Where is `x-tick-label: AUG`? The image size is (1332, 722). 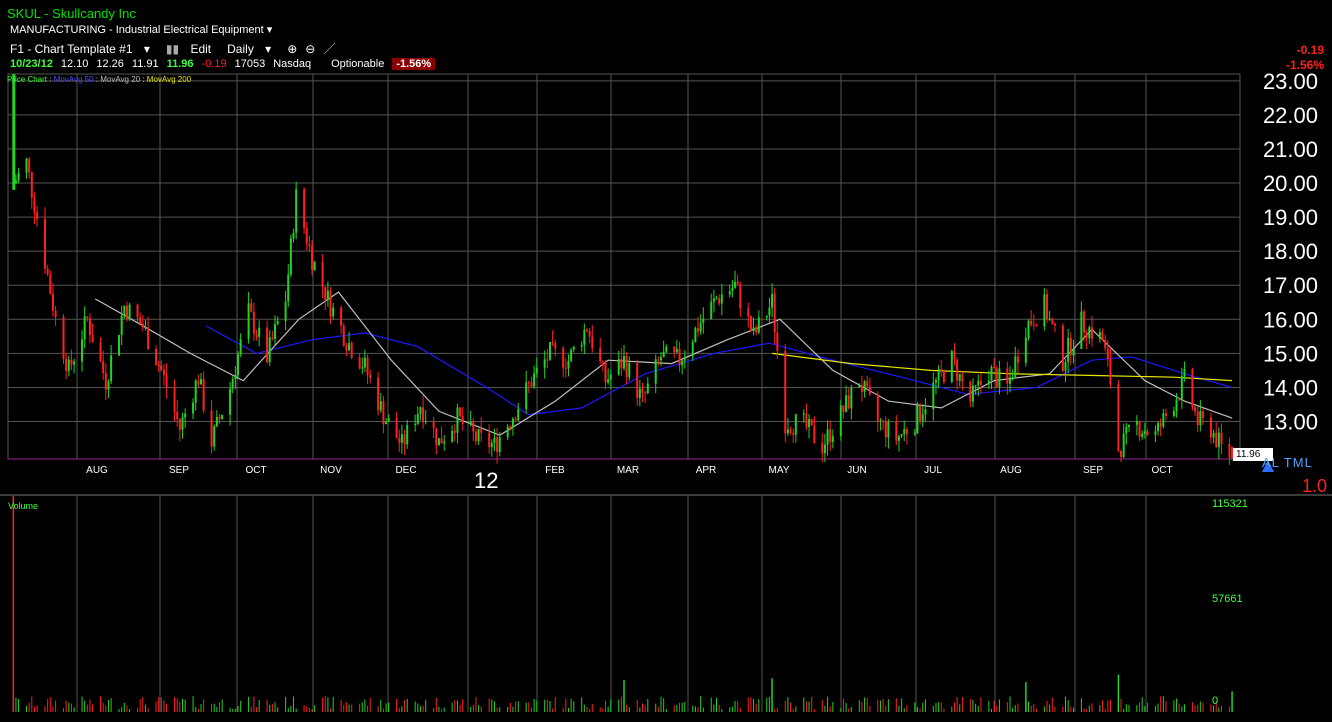 x-tick-label: AUG is located at coordinates (97, 470).